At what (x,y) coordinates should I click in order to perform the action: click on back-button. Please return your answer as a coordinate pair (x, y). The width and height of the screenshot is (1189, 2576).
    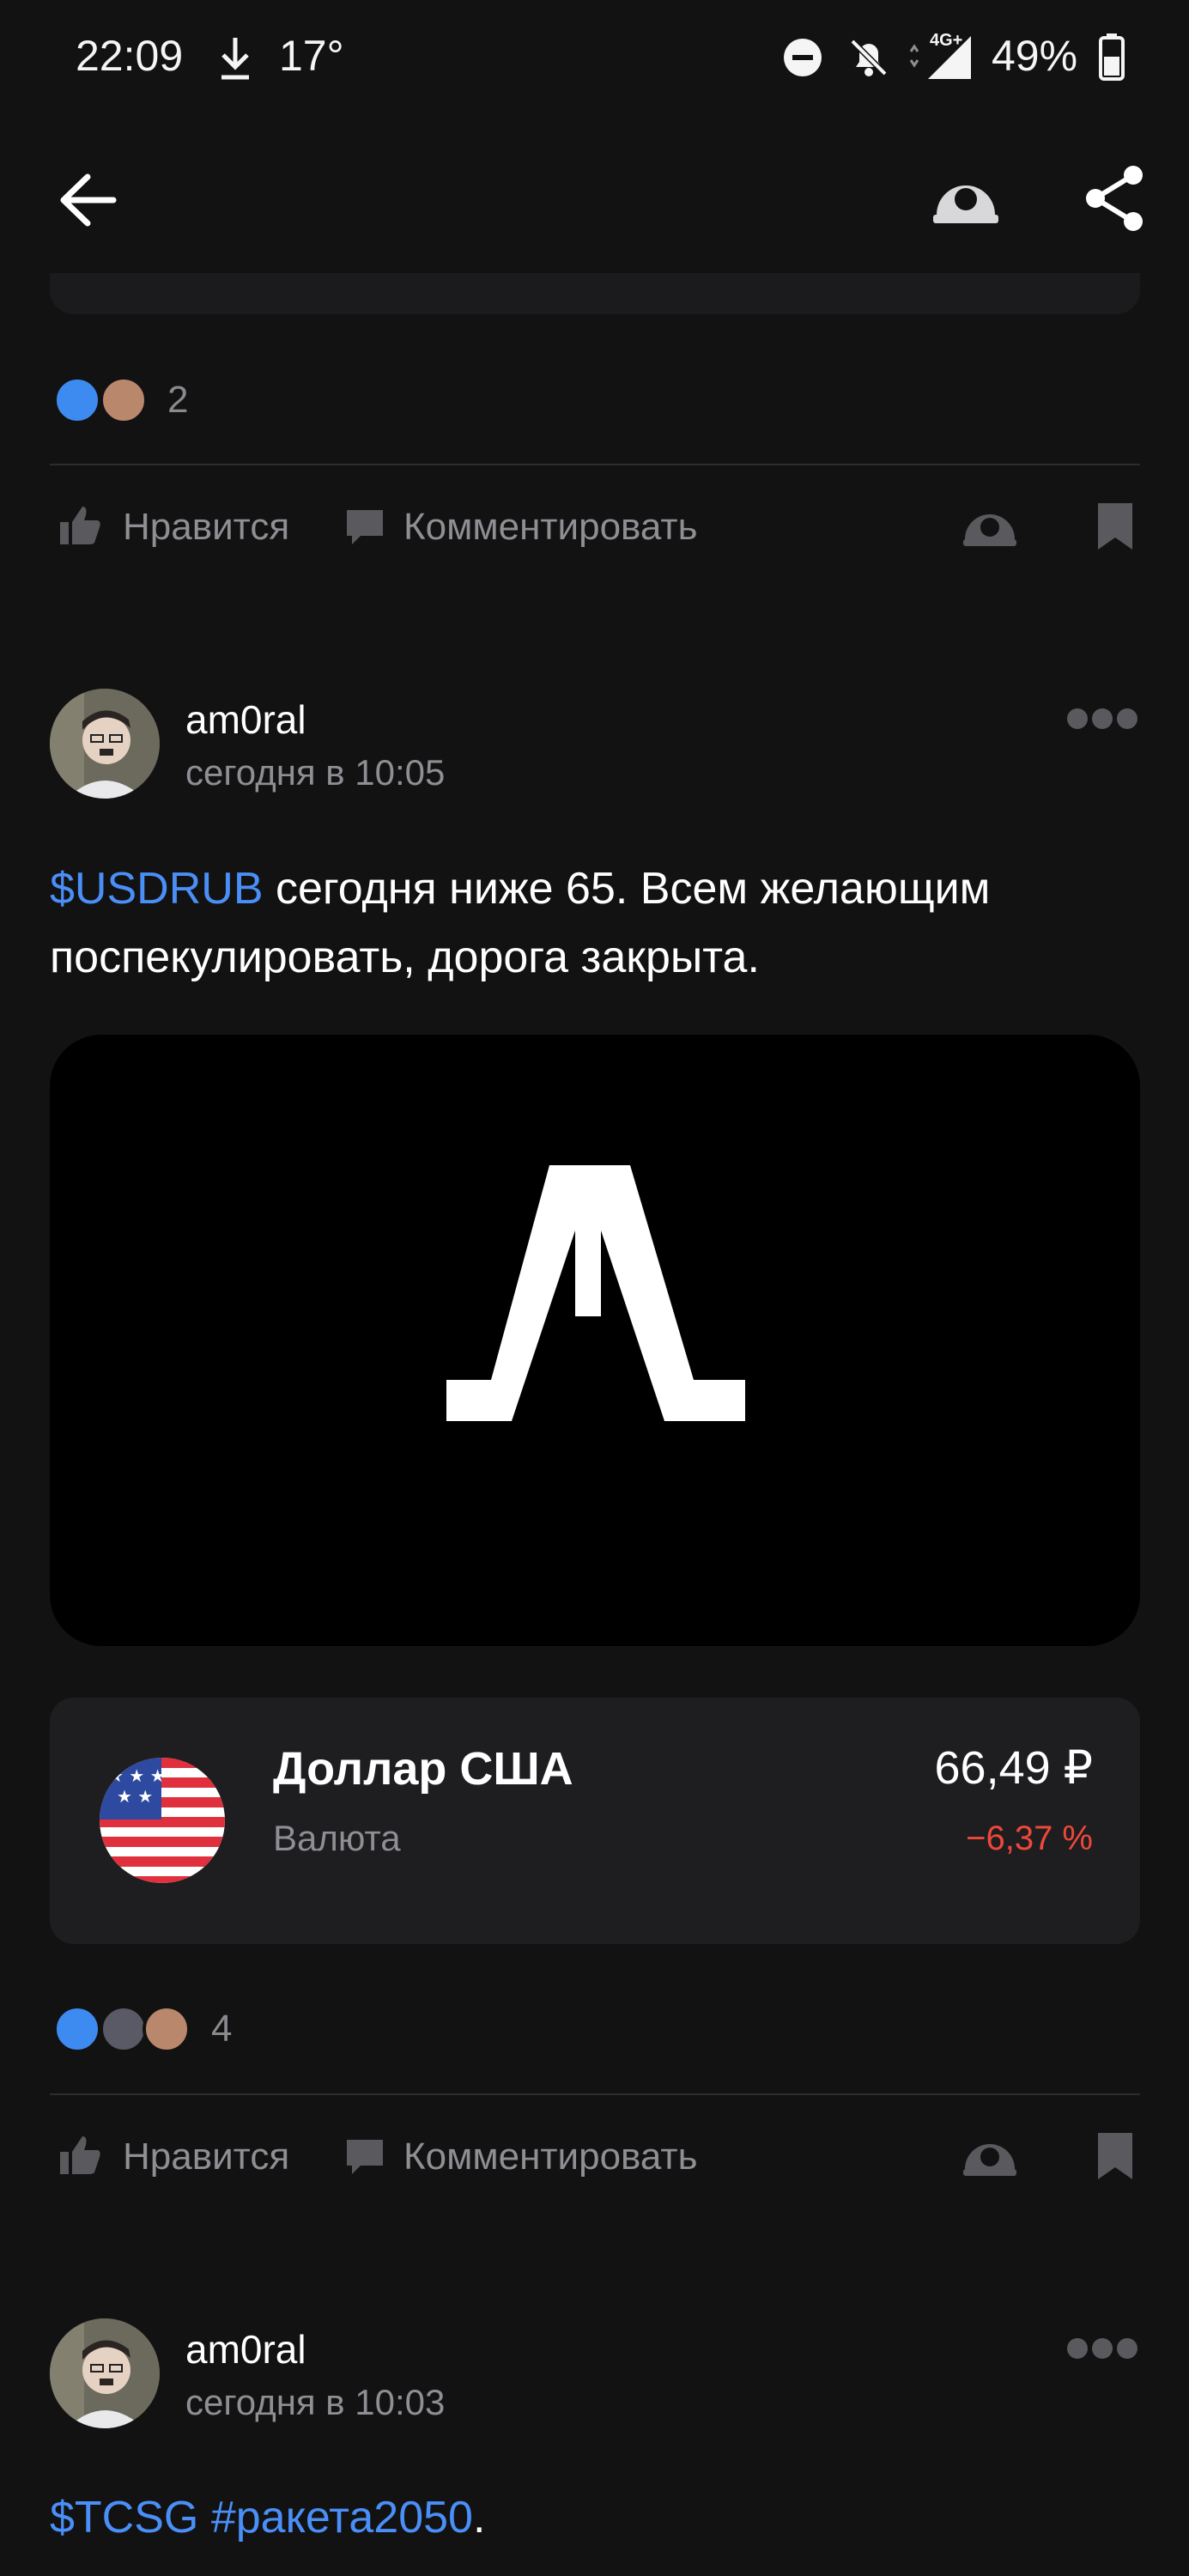
    Looking at the image, I should click on (88, 200).